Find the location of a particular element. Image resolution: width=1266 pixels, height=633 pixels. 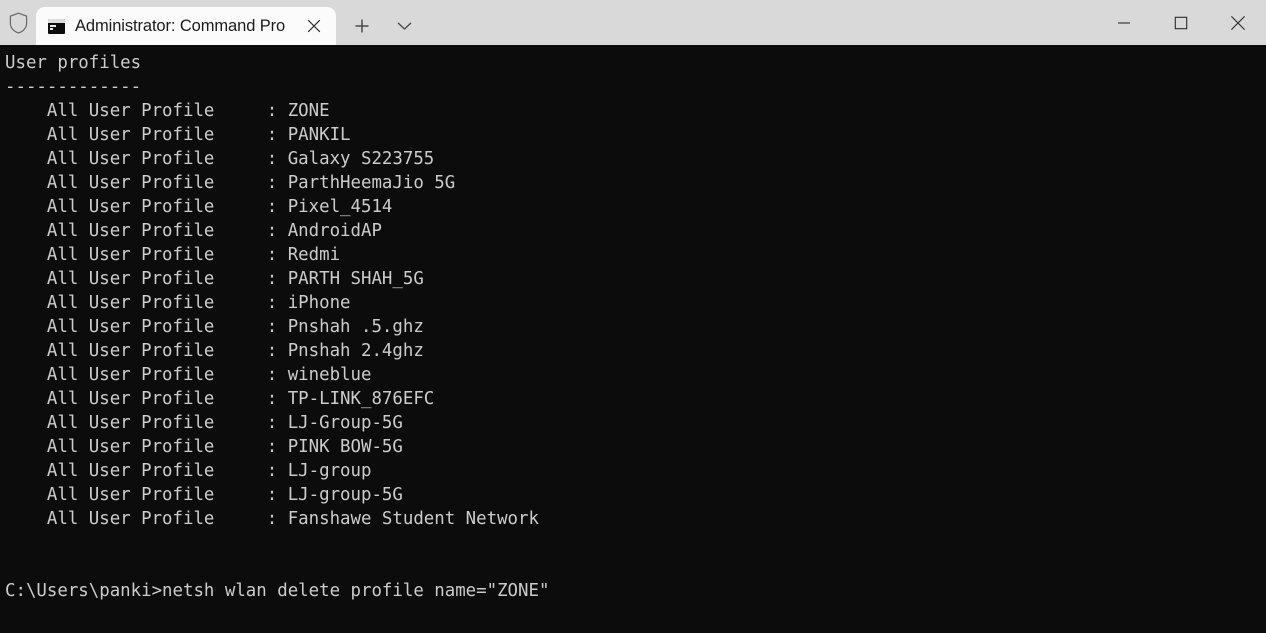

title-bar: Administrator: Command Pro is located at coordinates (633, 22).